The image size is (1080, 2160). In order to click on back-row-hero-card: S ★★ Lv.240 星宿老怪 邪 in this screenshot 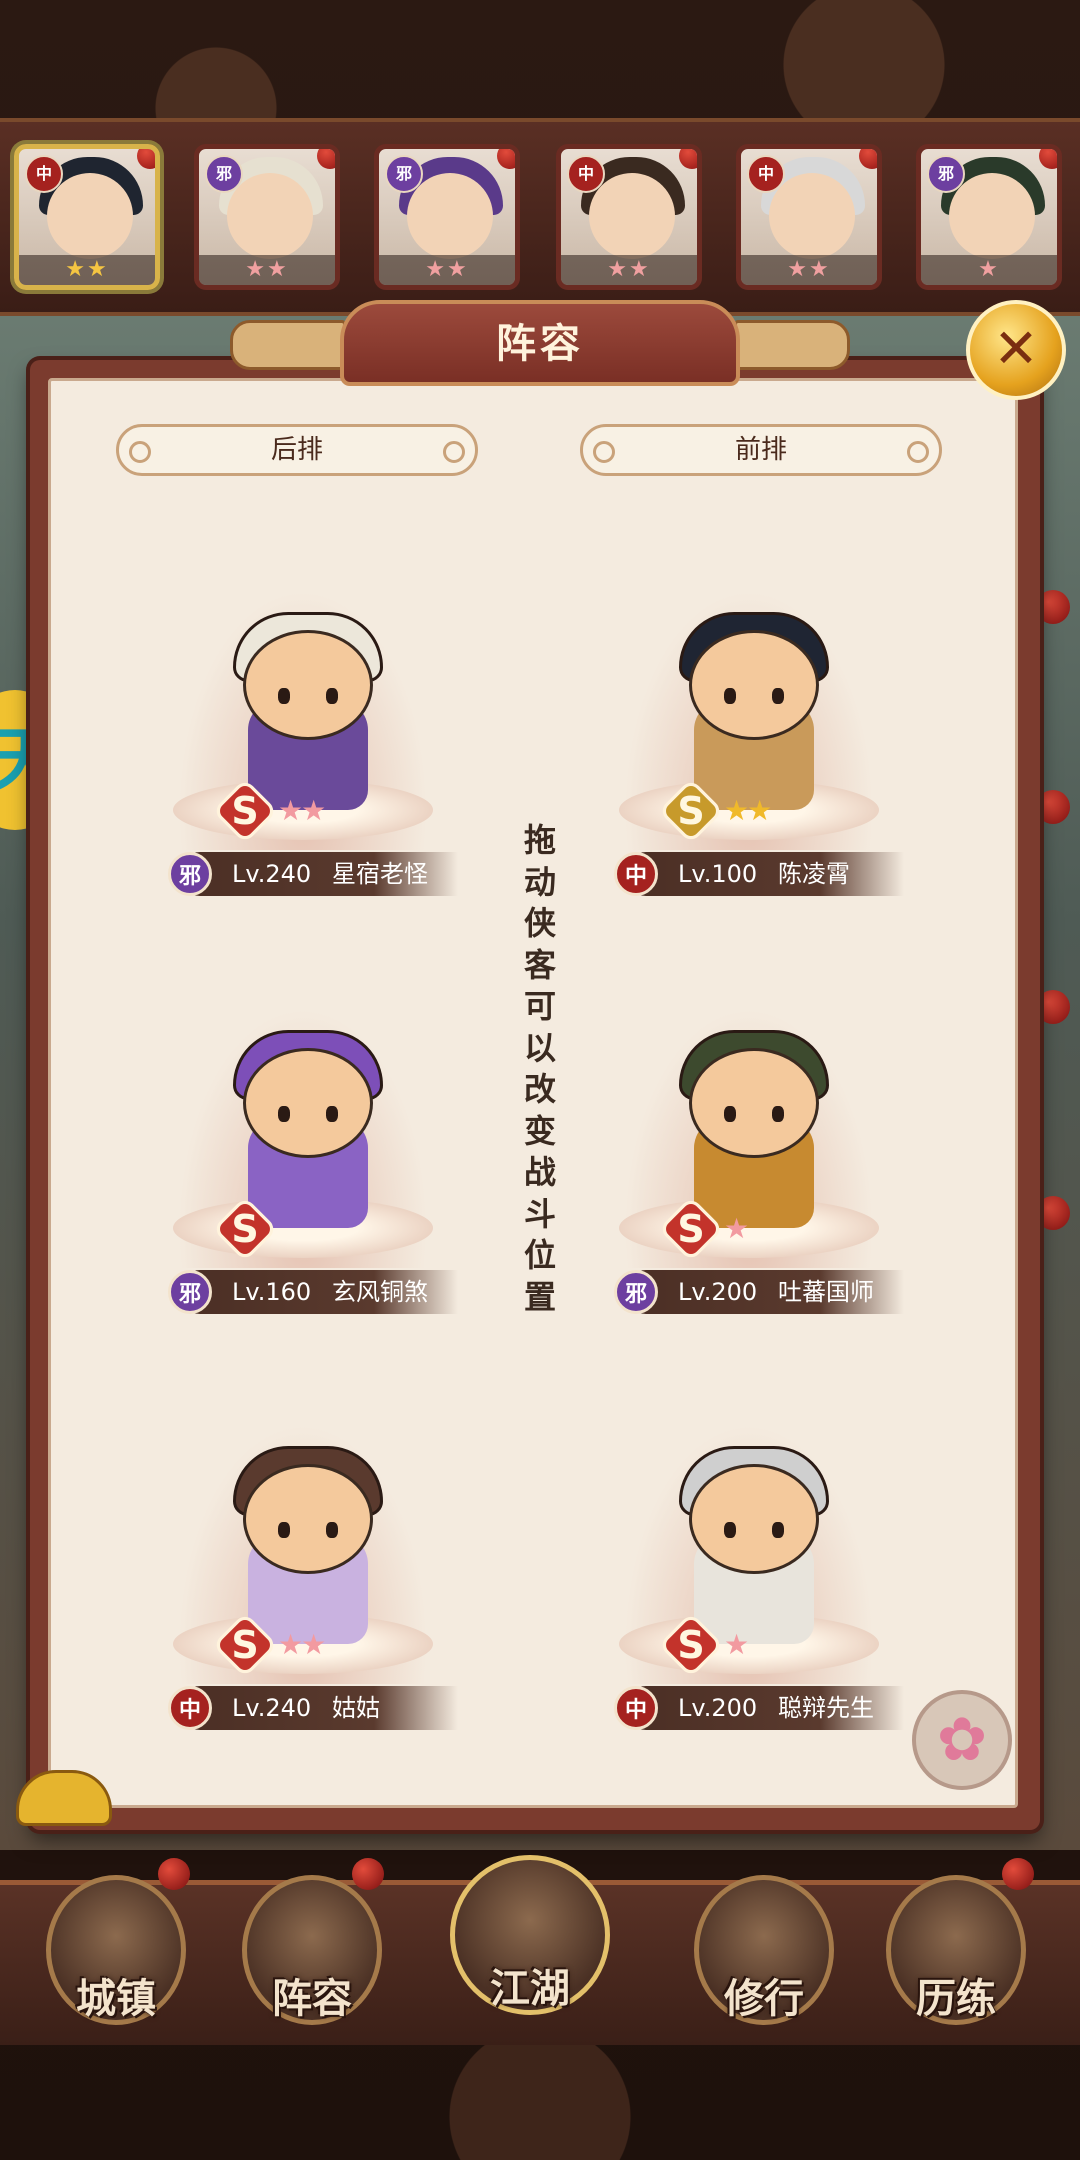, I will do `click(303, 743)`.